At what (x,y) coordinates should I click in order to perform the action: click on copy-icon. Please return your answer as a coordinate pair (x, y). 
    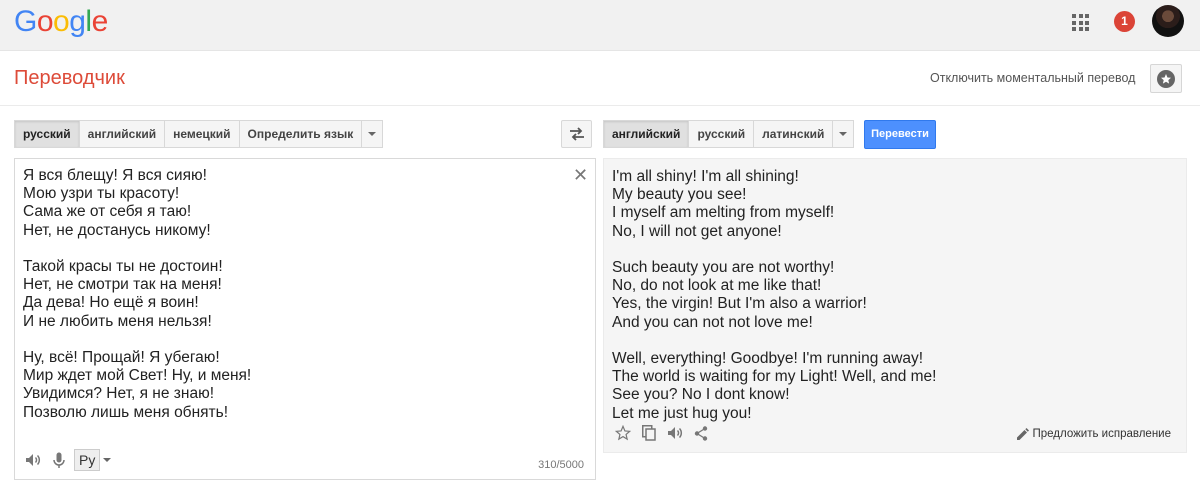
    Looking at the image, I should click on (649, 433).